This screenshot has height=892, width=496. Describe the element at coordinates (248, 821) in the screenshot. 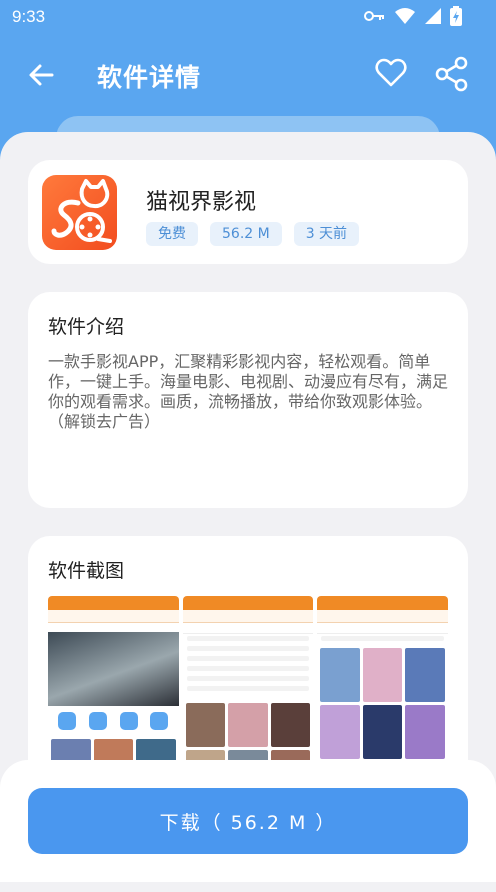

I see `download-button: 下载（ 56.2 M ）` at that location.